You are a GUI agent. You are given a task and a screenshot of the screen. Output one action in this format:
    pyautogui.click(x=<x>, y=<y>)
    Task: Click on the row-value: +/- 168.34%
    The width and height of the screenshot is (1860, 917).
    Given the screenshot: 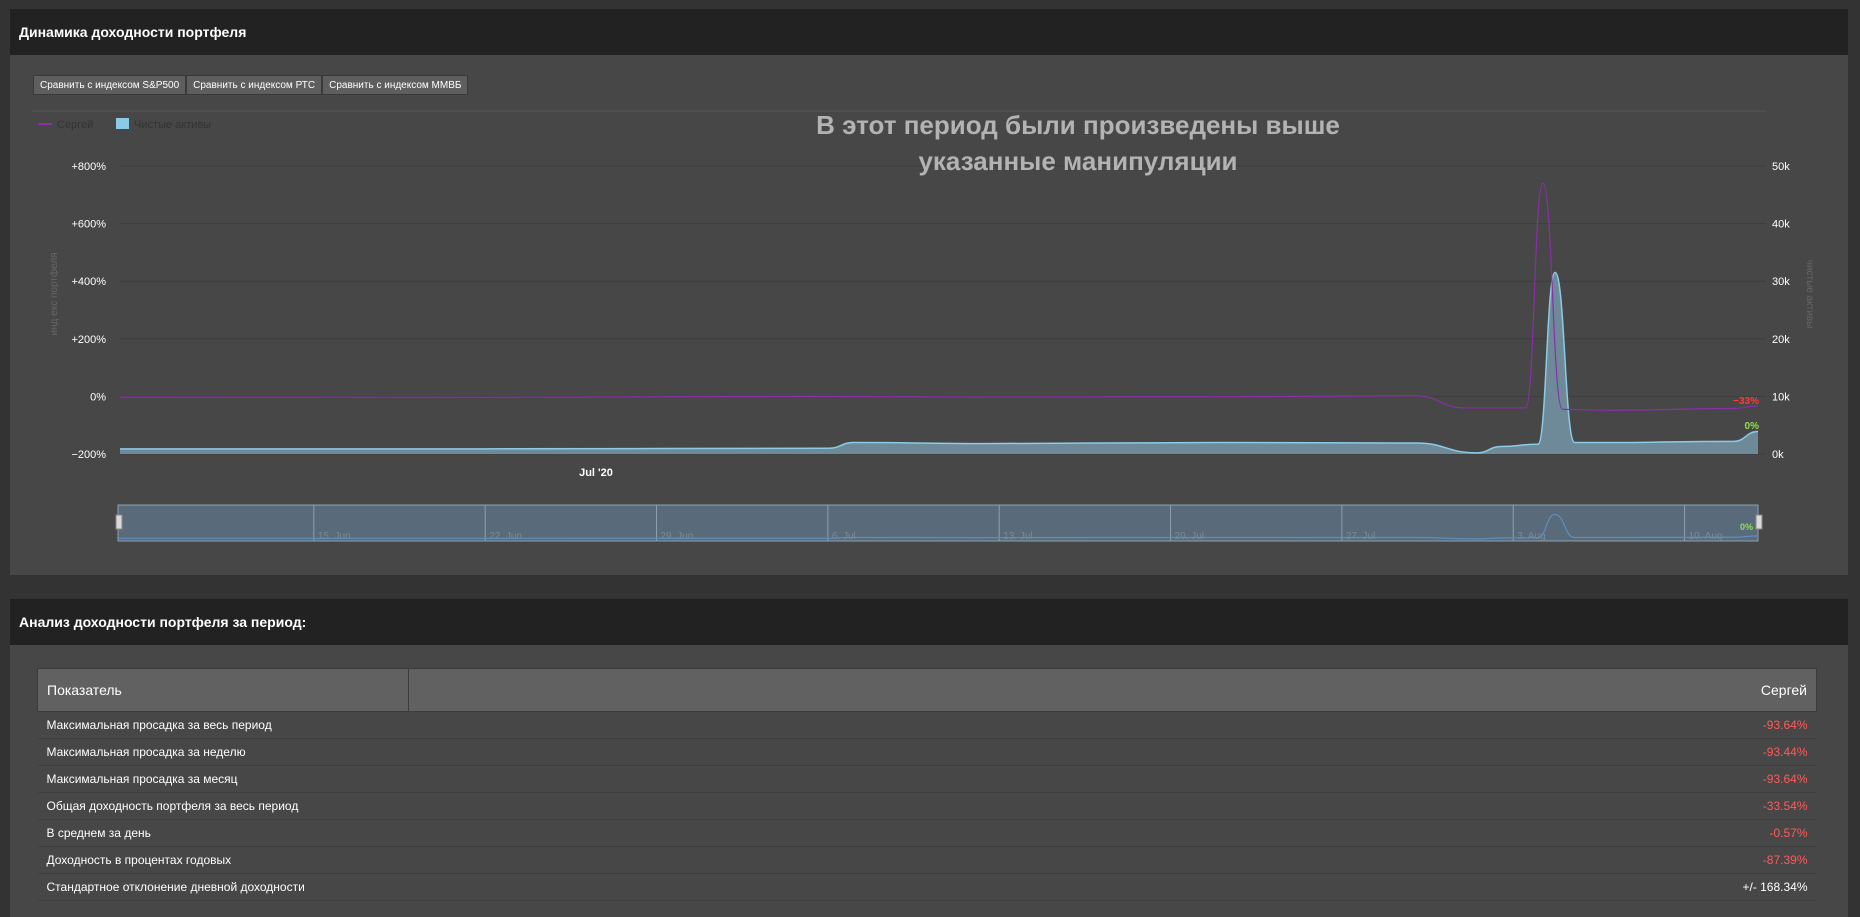 What is the action you would take?
    pyautogui.click(x=1112, y=887)
    